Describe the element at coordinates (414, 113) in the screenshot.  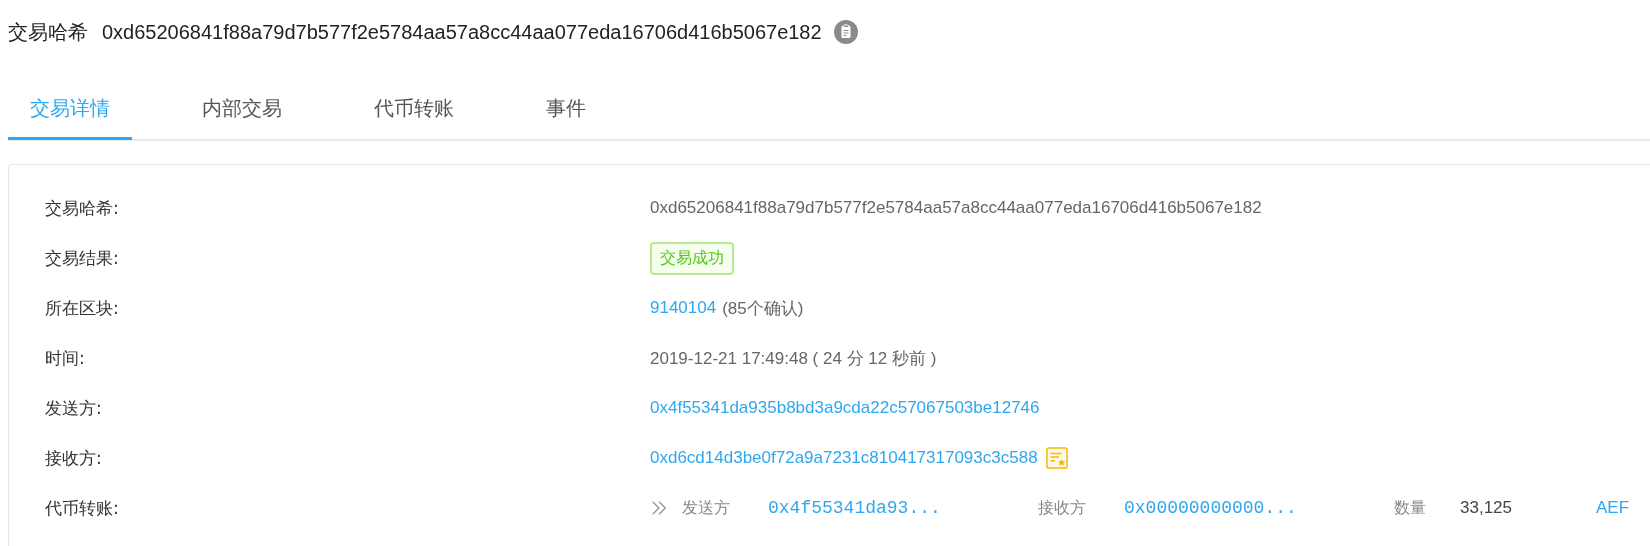
I see `tab: 代币转账` at that location.